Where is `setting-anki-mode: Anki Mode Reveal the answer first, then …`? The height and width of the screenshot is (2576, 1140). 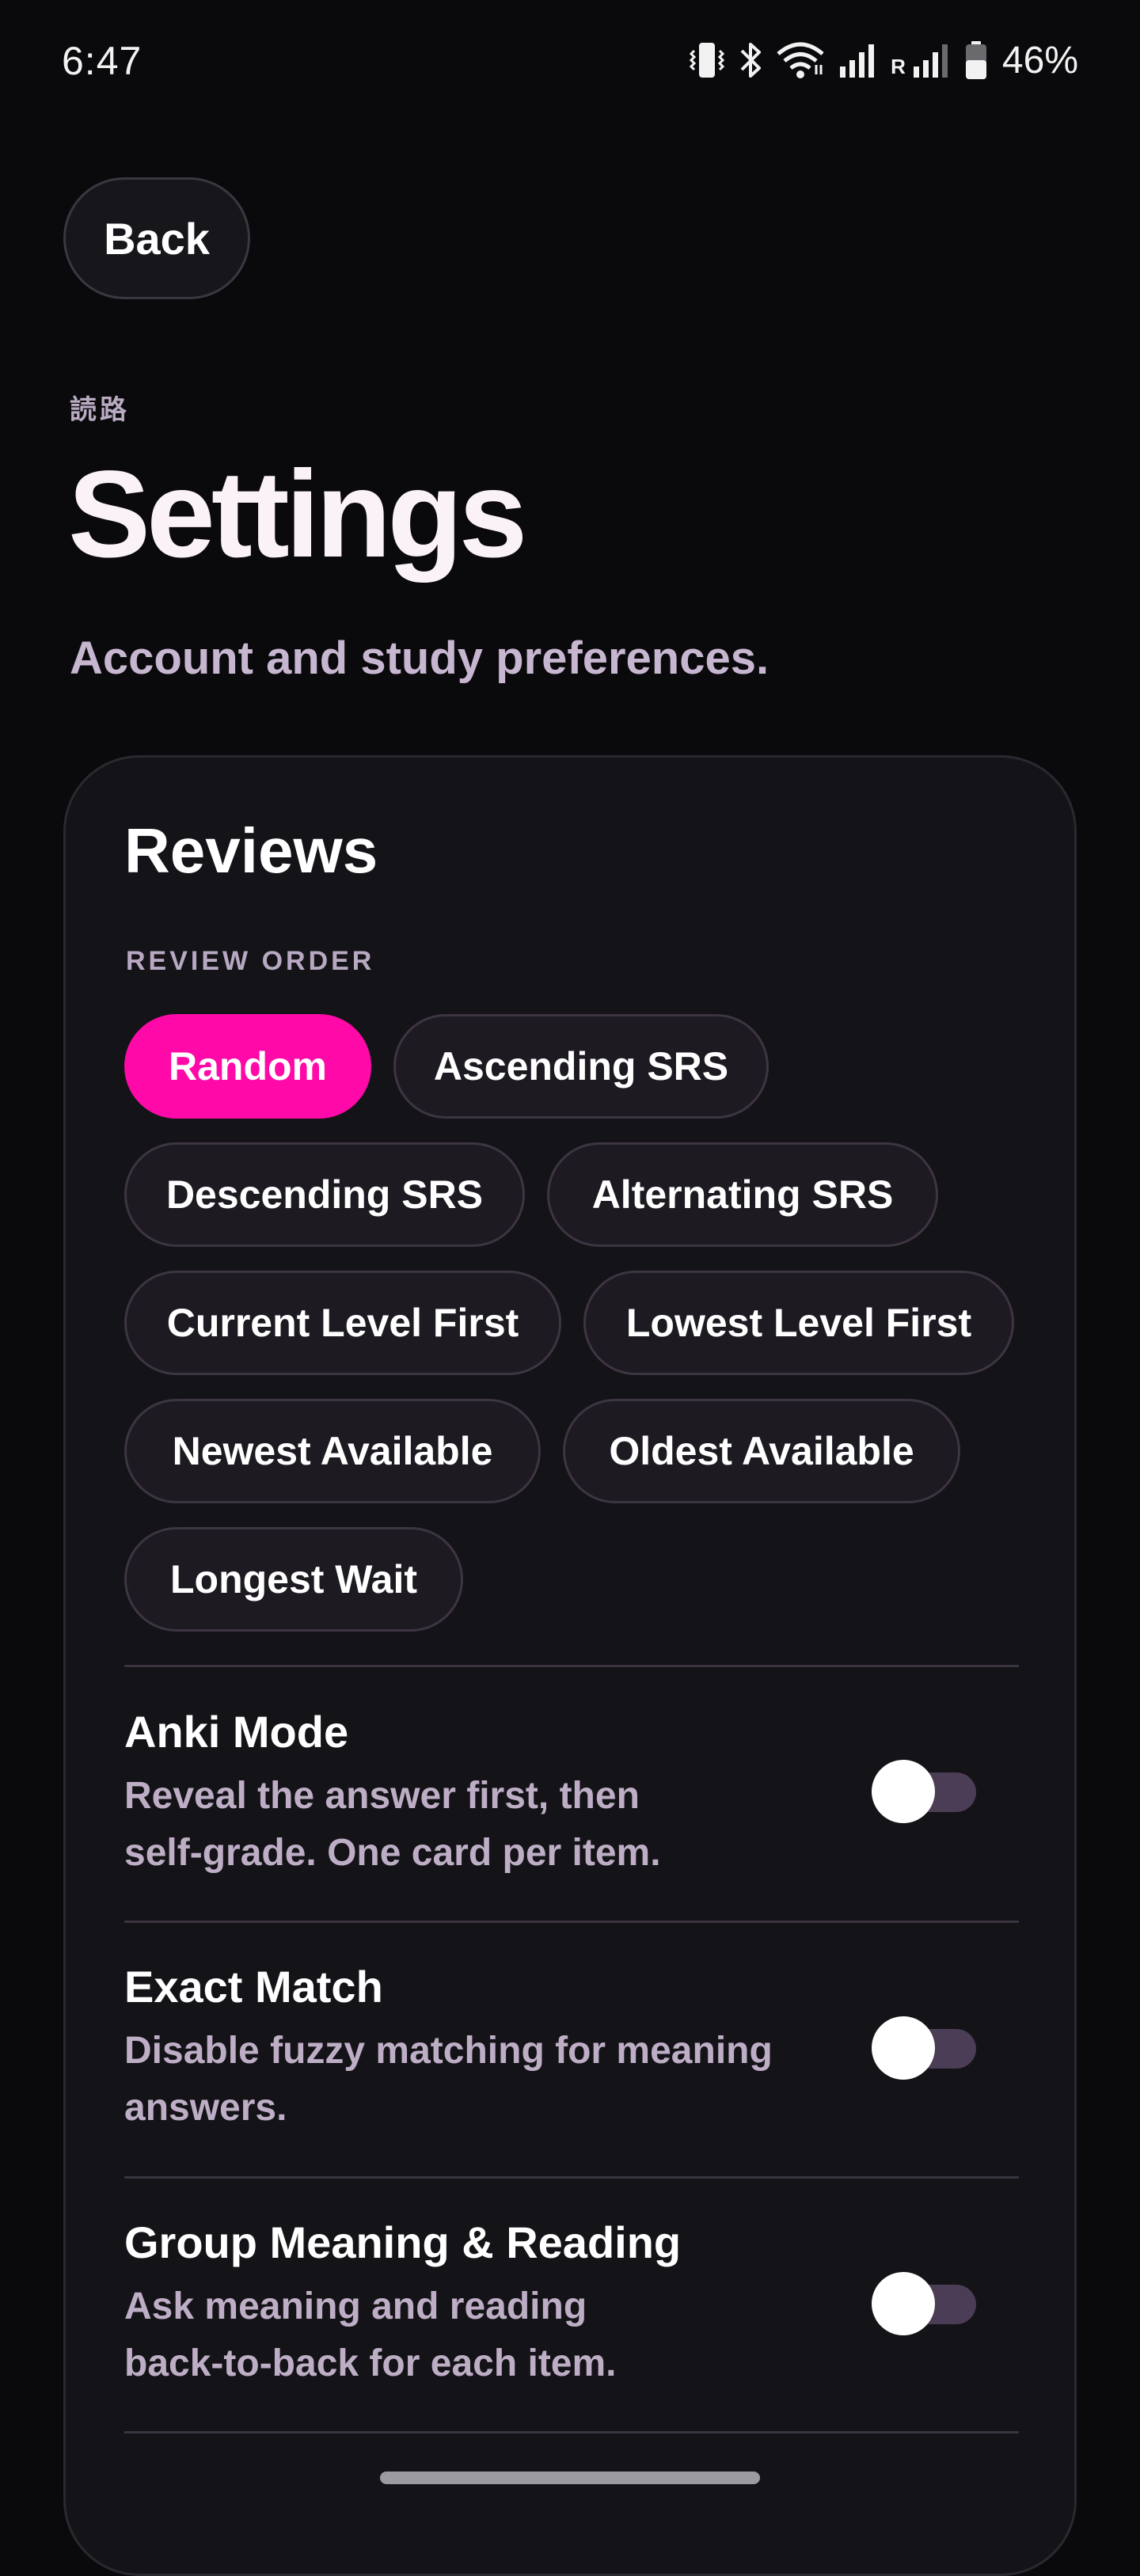 setting-anki-mode: Anki Mode Reveal the answer first, then … is located at coordinates (571, 1795).